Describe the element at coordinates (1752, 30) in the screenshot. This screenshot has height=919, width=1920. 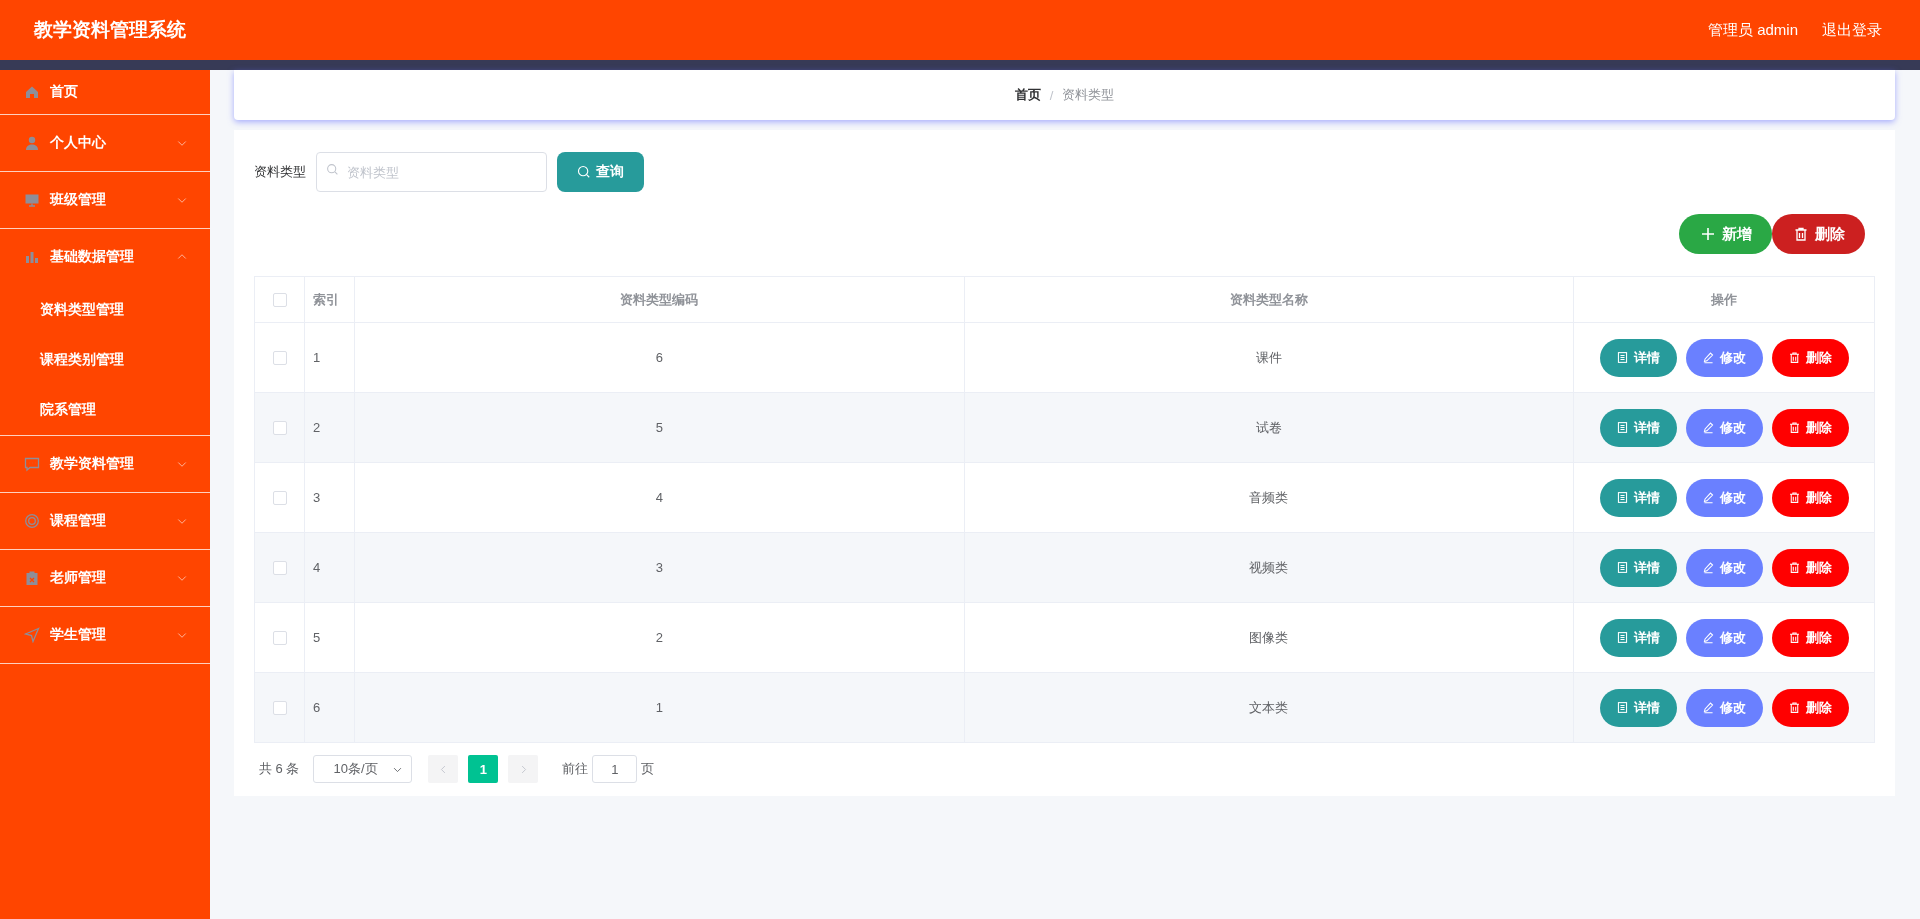
I see `user-name: 管理员 admin` at that location.